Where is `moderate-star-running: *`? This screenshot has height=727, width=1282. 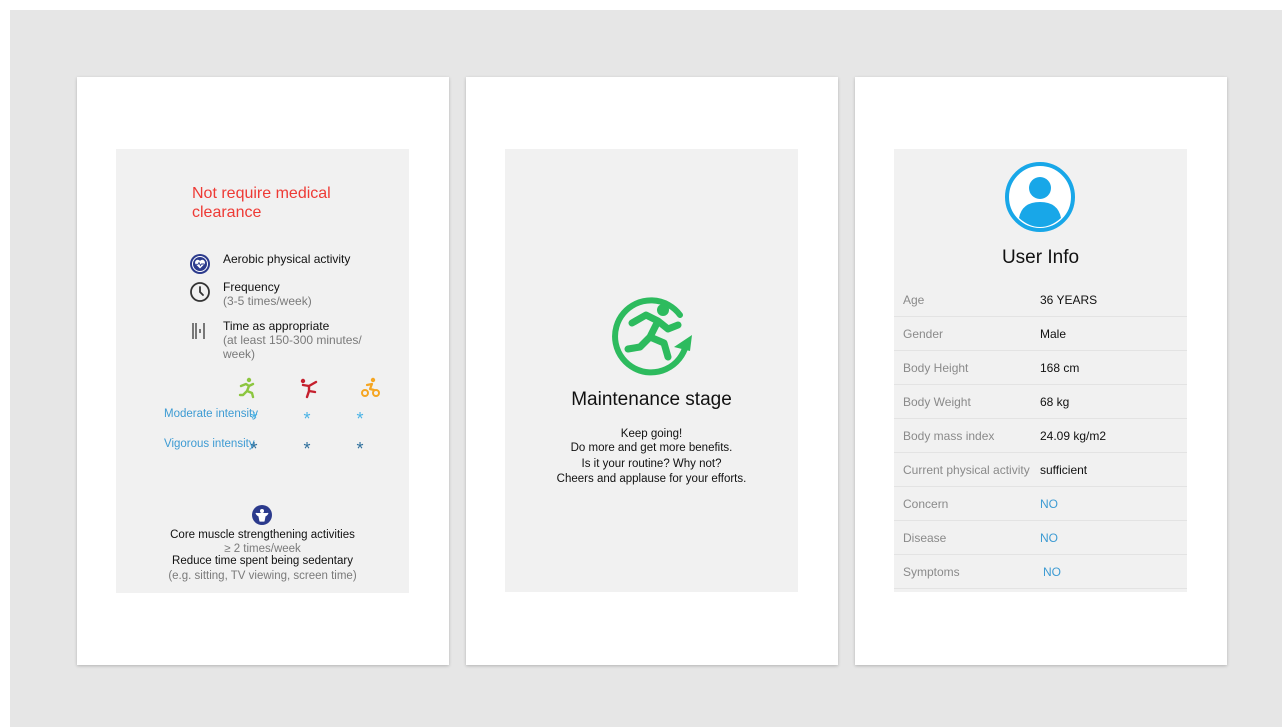
moderate-star-running: * is located at coordinates (254, 419).